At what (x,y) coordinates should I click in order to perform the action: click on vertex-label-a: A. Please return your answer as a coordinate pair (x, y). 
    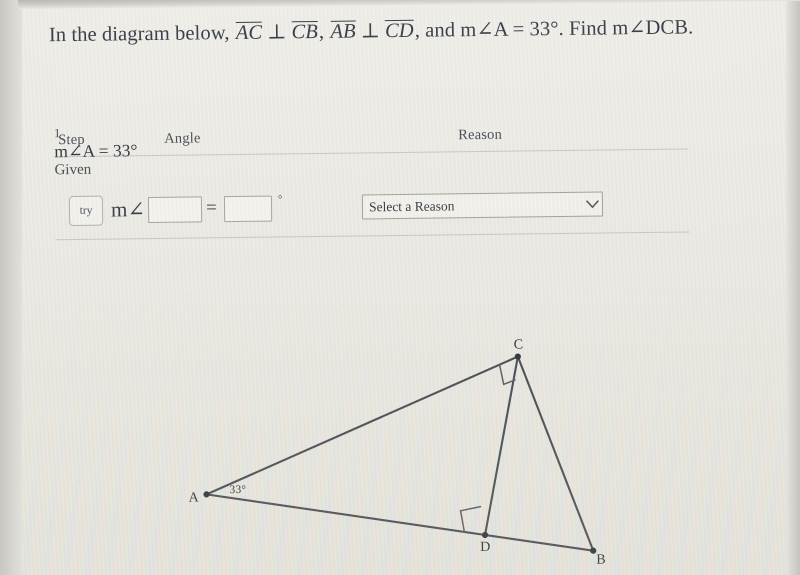
    Looking at the image, I should click on (193, 498).